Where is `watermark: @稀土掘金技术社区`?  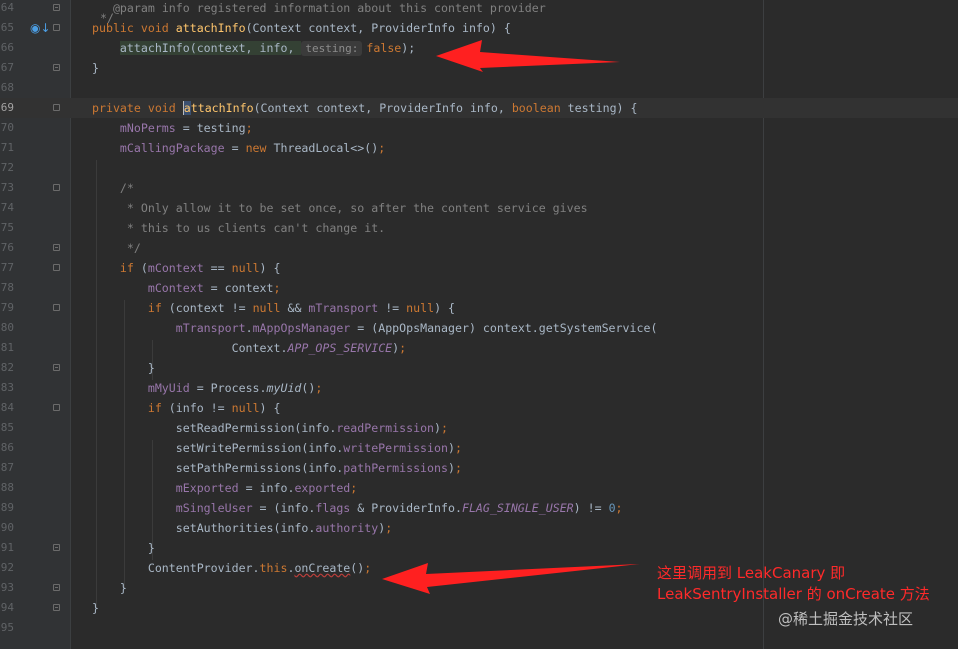
watermark: @稀土掘金技术社区 is located at coordinates (846, 619).